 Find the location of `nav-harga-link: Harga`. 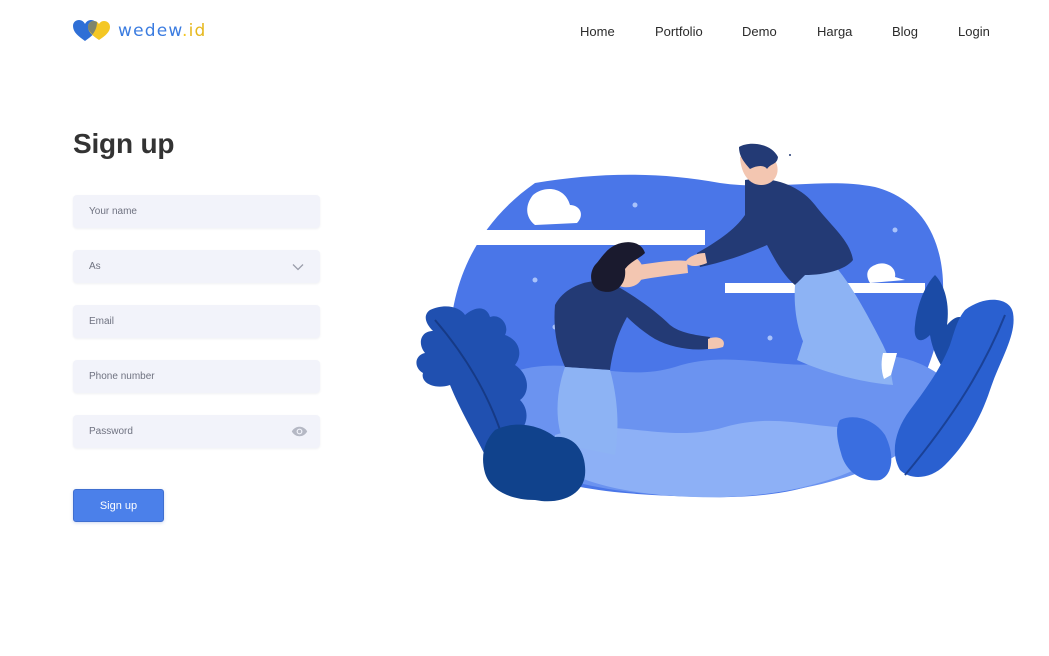

nav-harga-link: Harga is located at coordinates (834, 31).